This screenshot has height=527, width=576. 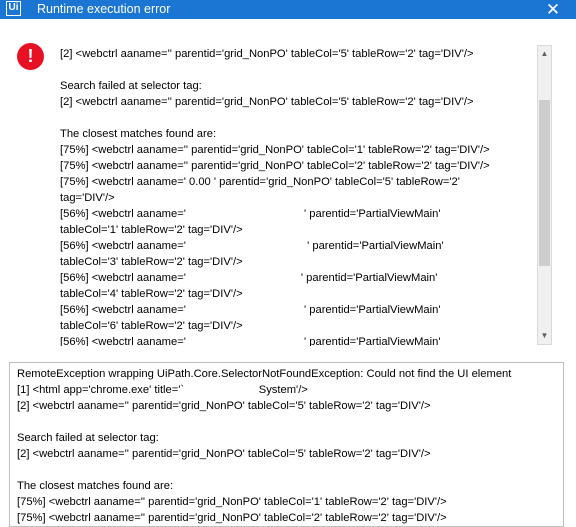 I want to click on error-icon: !, so click(x=30, y=56).